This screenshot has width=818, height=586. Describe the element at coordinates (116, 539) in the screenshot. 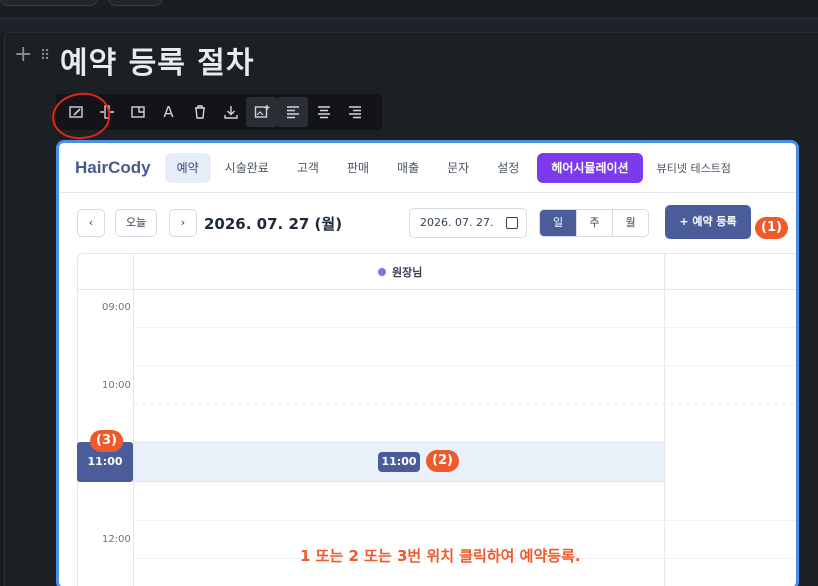

I see `time-label: 12:00` at that location.